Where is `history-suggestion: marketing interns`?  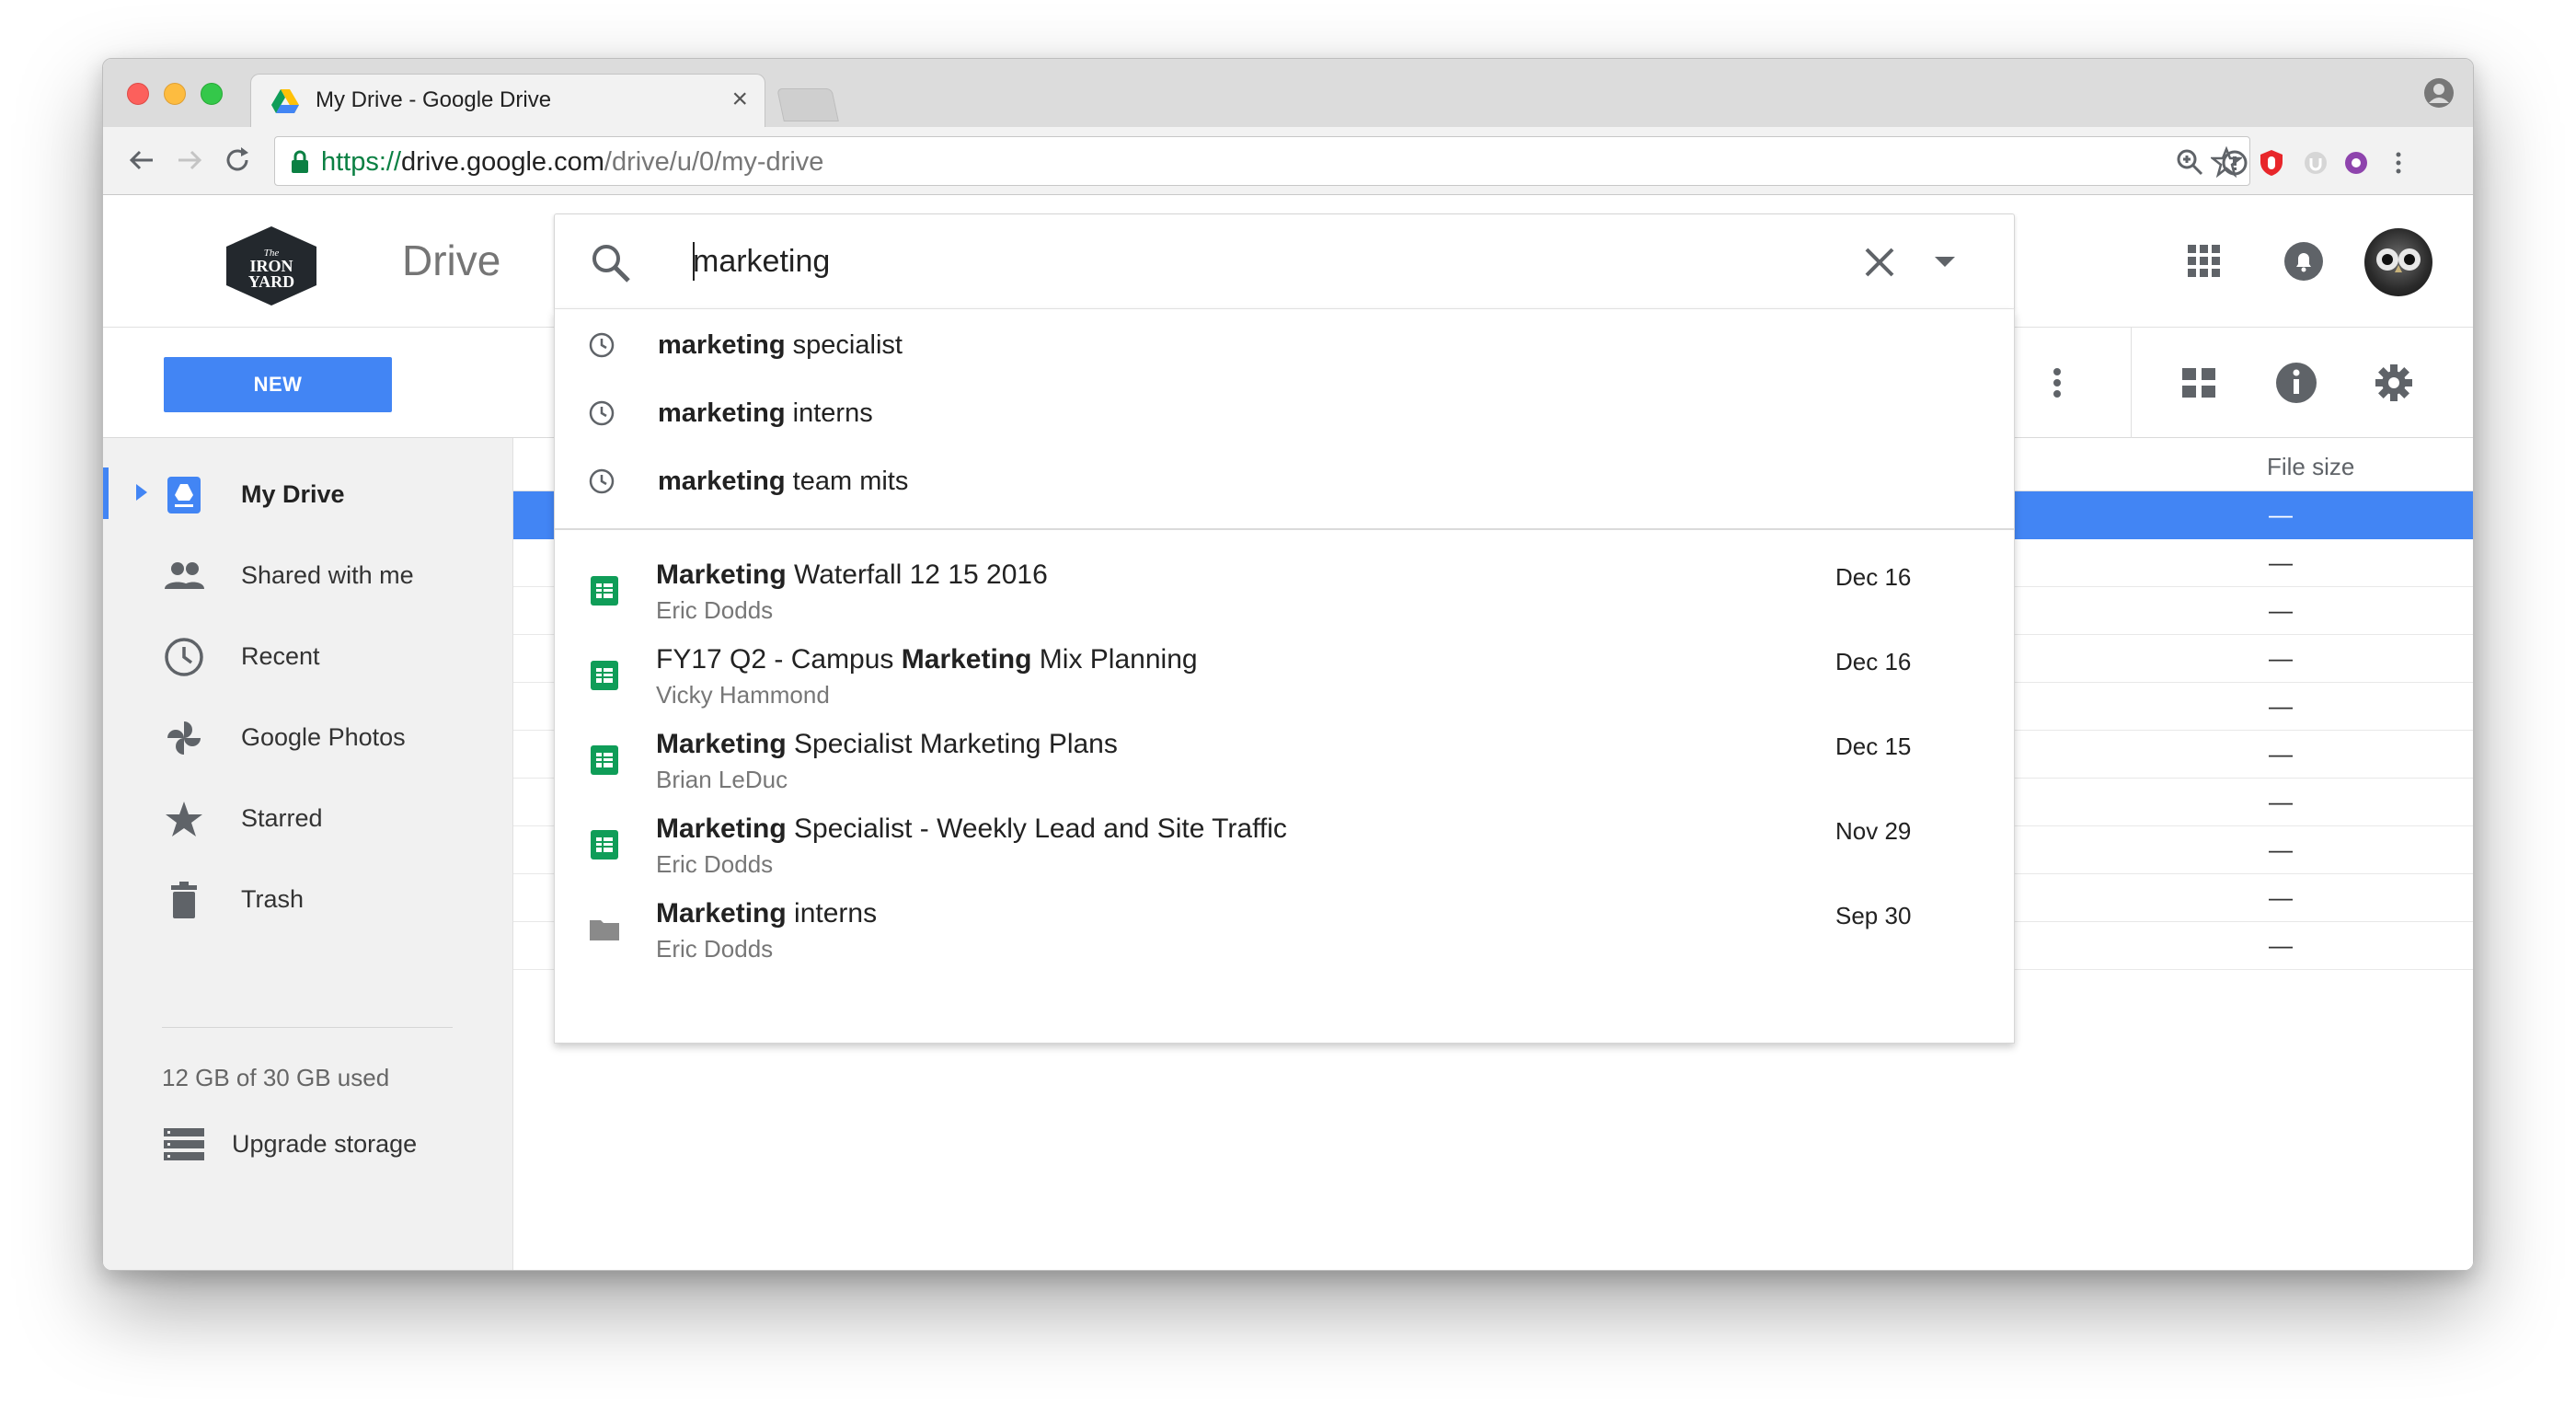 history-suggestion: marketing interns is located at coordinates (1284, 413).